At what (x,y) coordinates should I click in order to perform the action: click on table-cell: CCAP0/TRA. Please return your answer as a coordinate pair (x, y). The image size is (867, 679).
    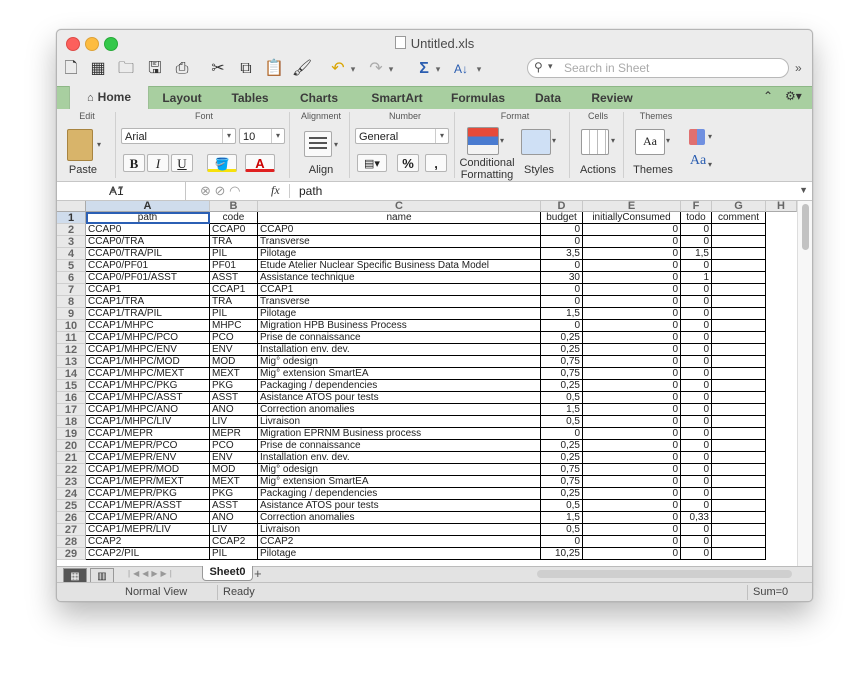
    Looking at the image, I should click on (148, 242).